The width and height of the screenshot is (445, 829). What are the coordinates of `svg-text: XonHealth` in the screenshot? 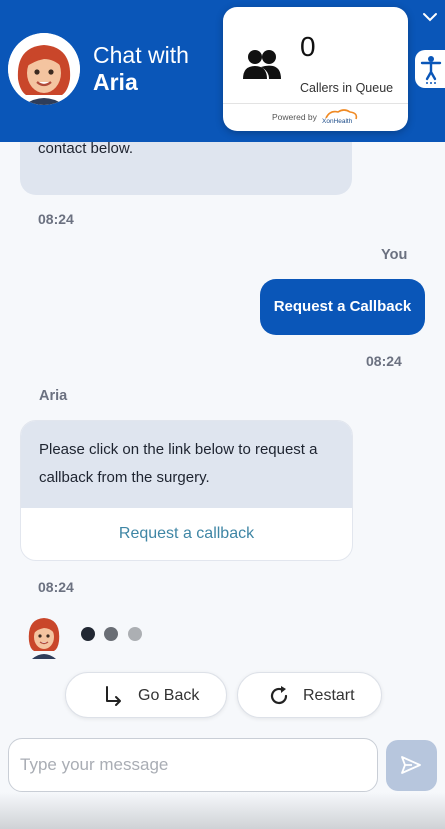 It's located at (337, 121).